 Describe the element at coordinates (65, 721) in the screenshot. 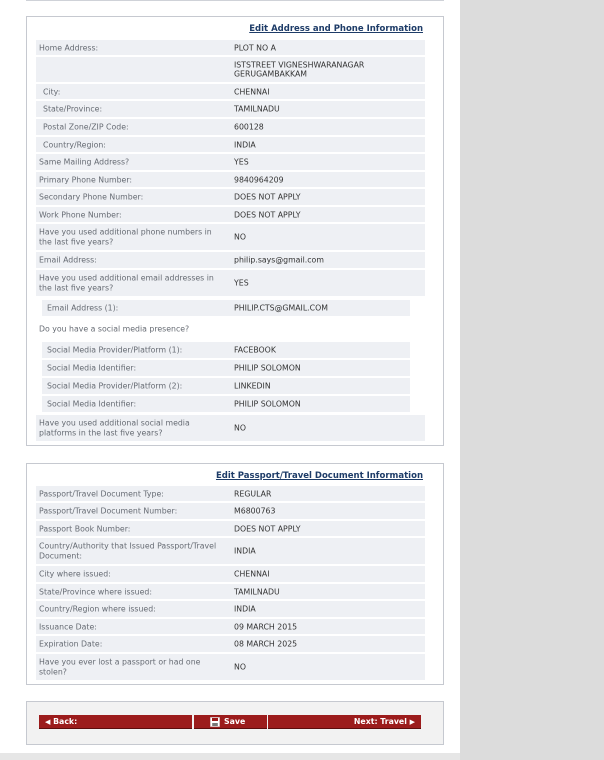

I see `back-label: Back:` at that location.